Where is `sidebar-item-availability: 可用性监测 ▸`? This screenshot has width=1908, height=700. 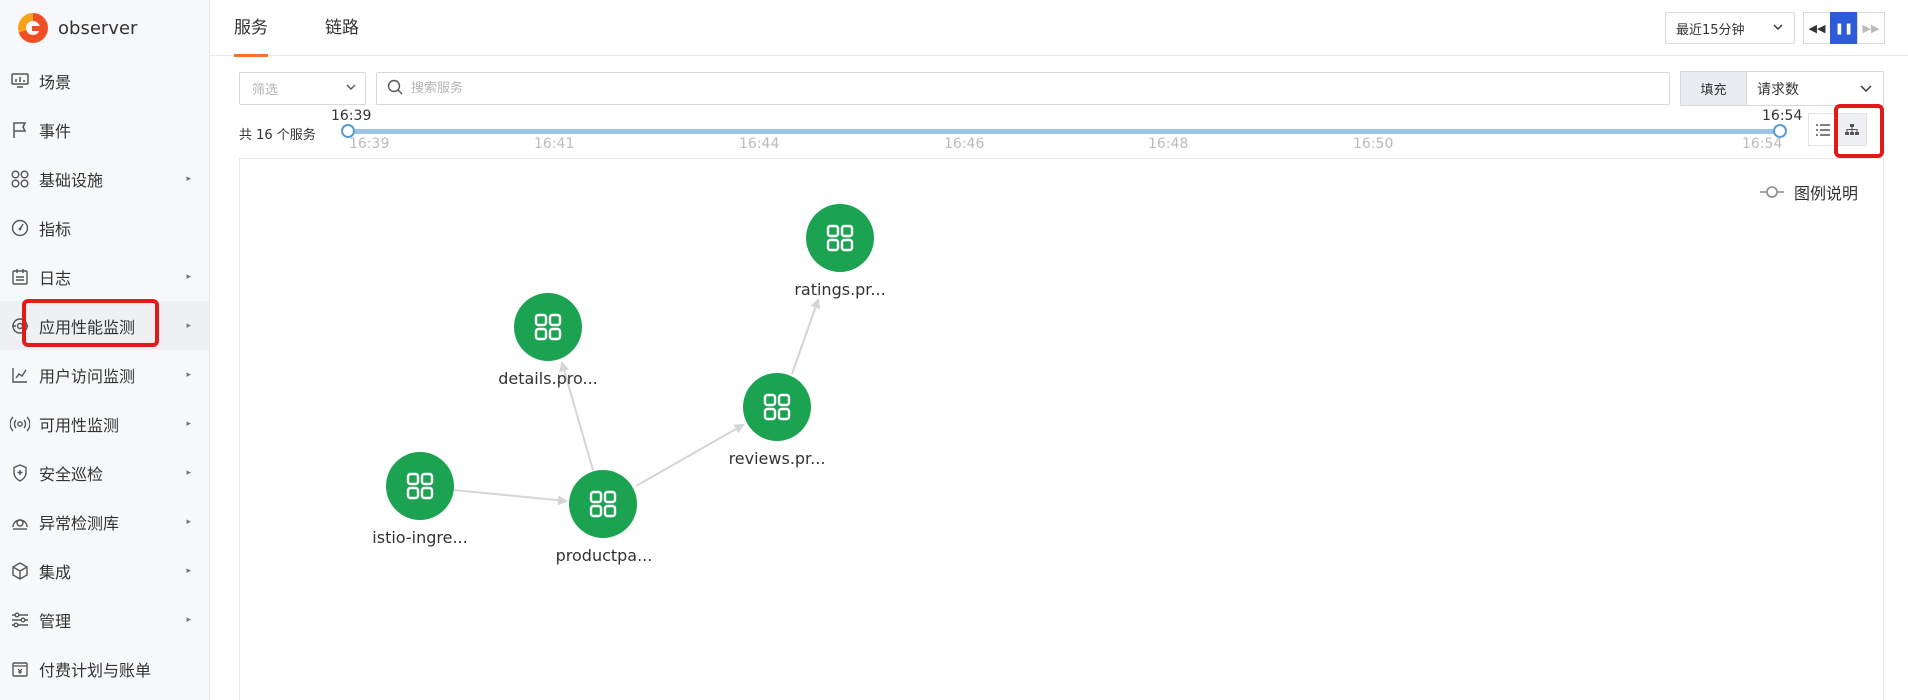 sidebar-item-availability: 可用性监测 ▸ is located at coordinates (104, 423).